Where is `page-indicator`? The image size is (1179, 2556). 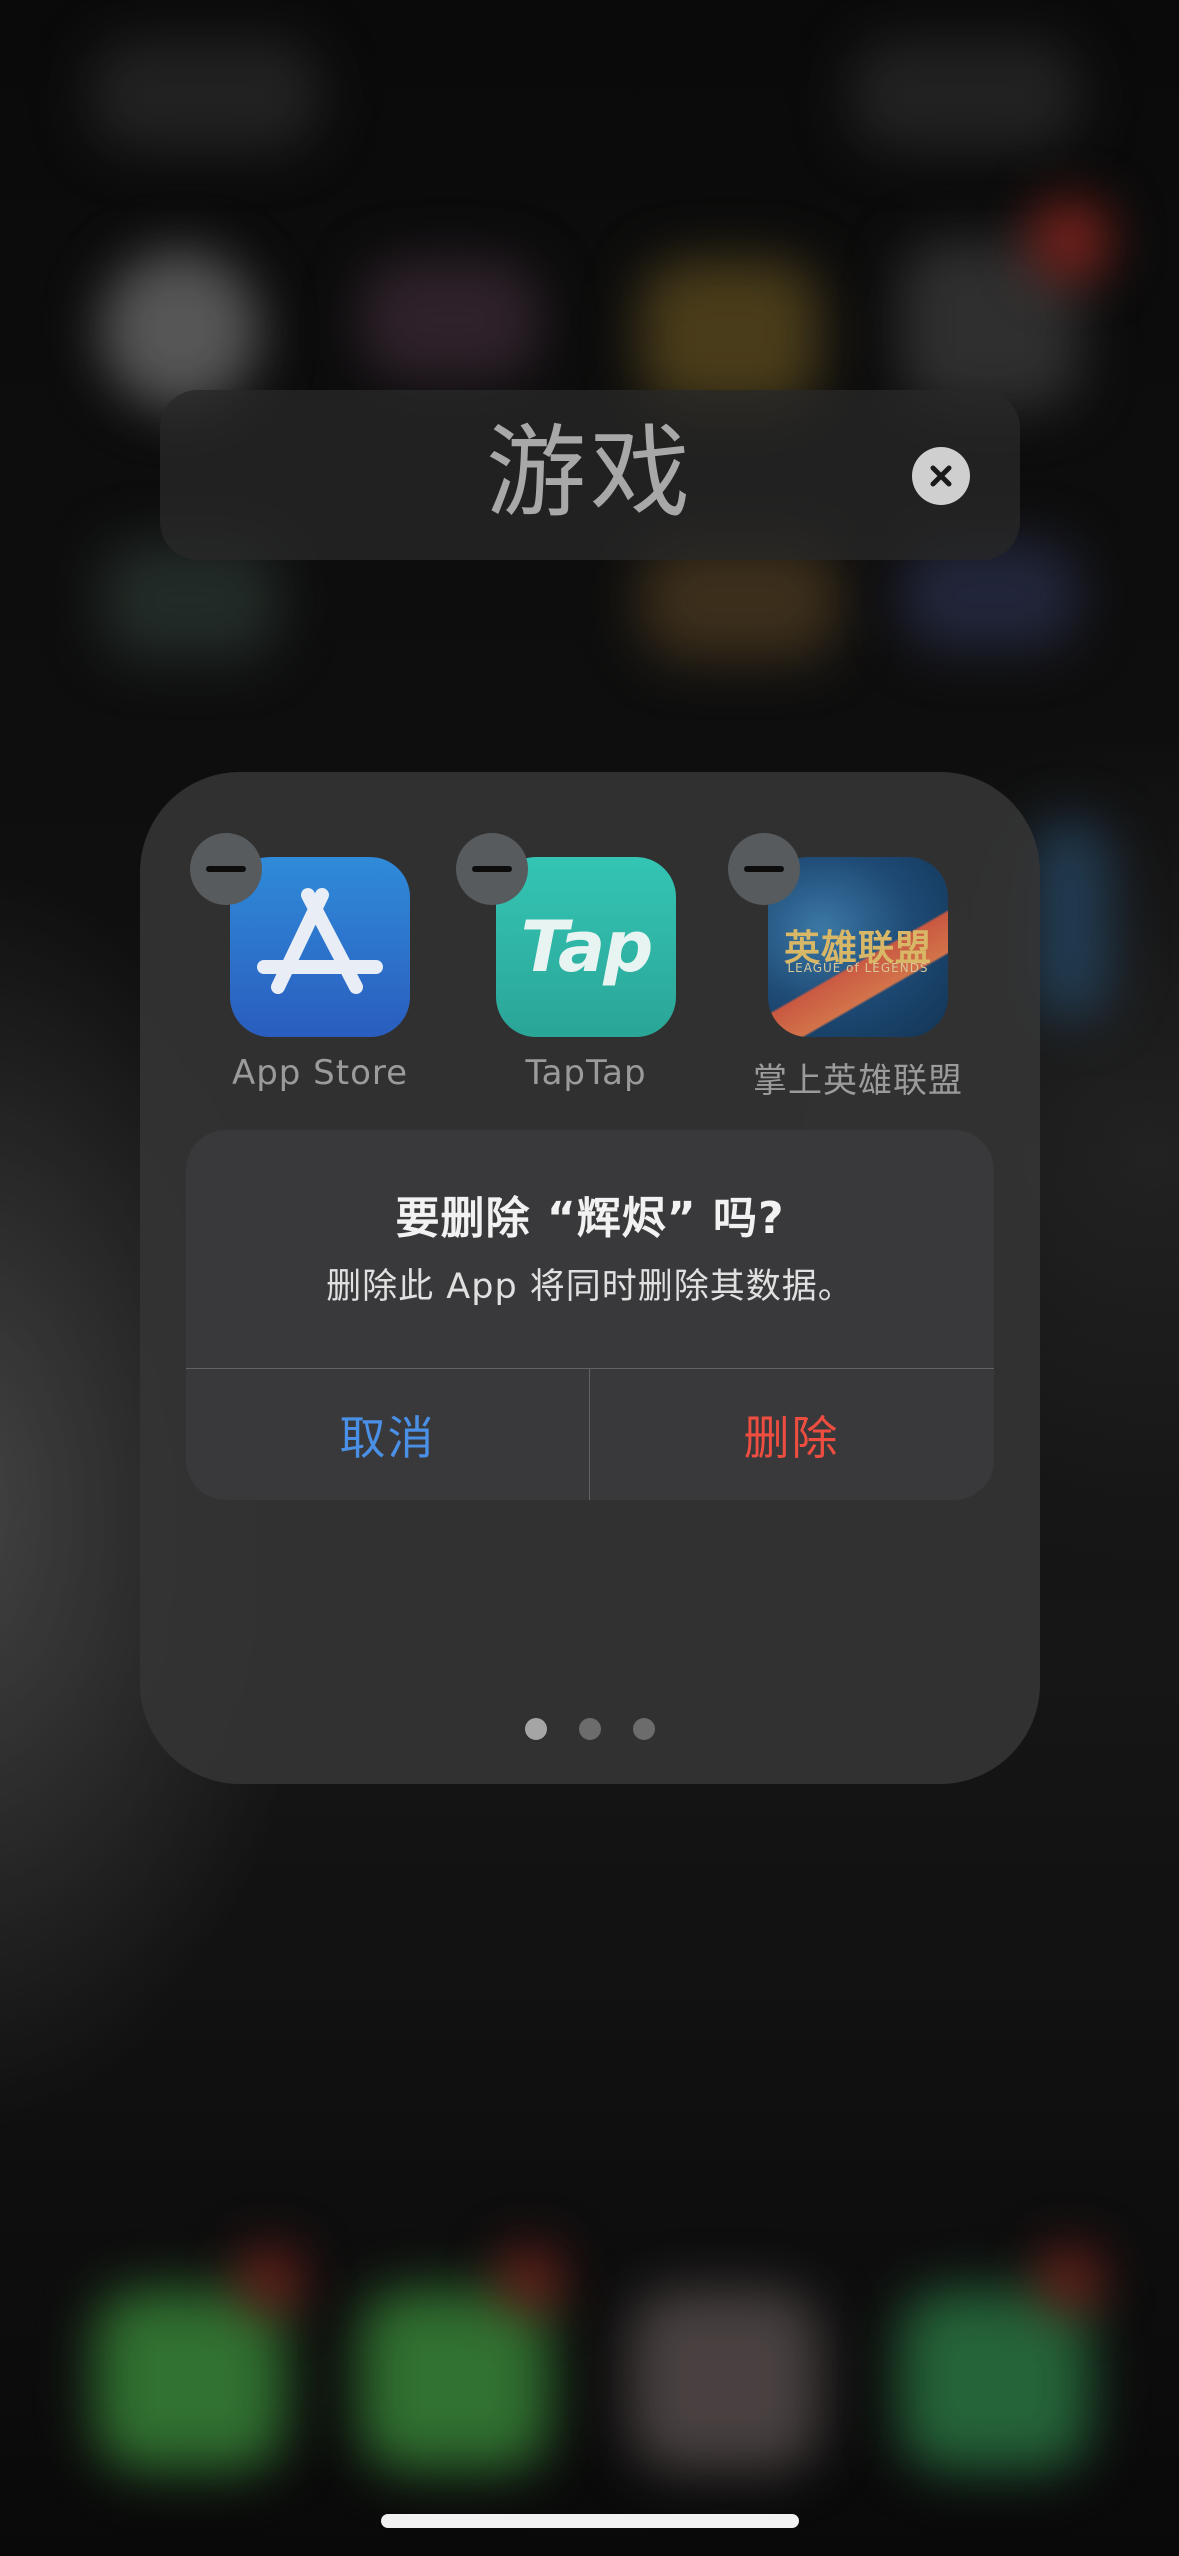 page-indicator is located at coordinates (590, 1729).